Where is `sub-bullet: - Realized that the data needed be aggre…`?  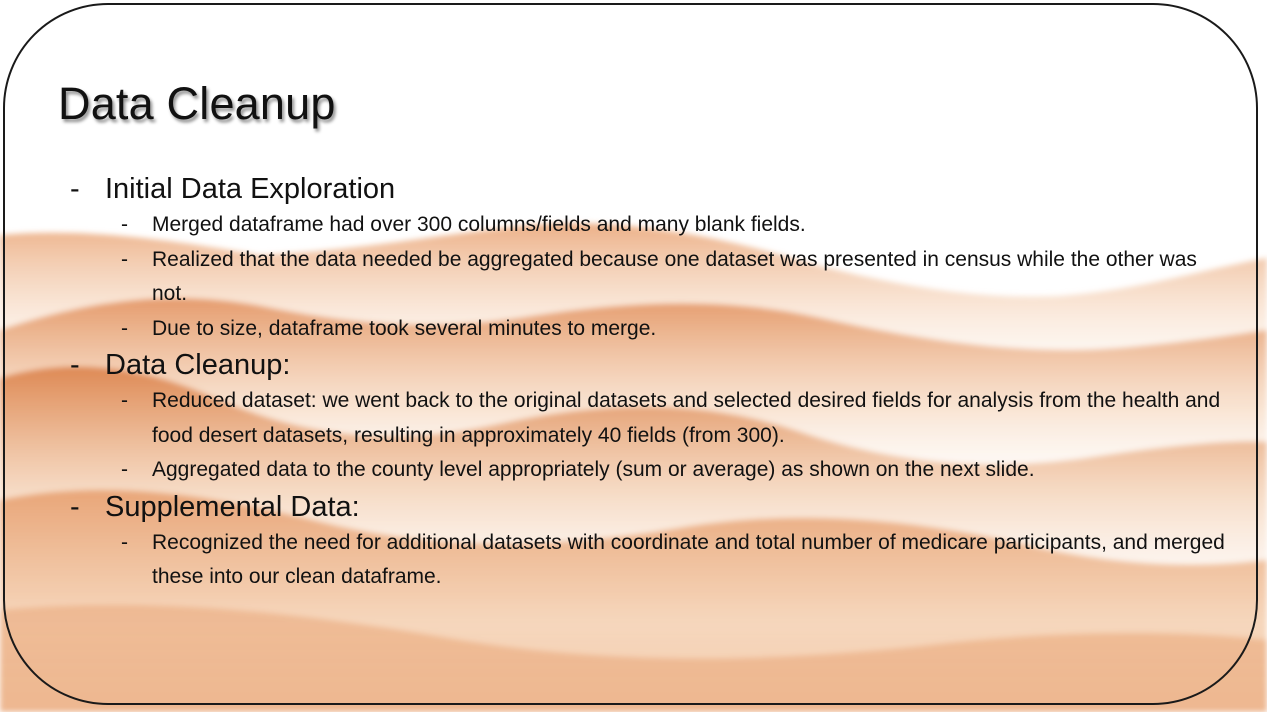 sub-bullet: - Realized that the data needed be aggre… is located at coordinates (633, 277).